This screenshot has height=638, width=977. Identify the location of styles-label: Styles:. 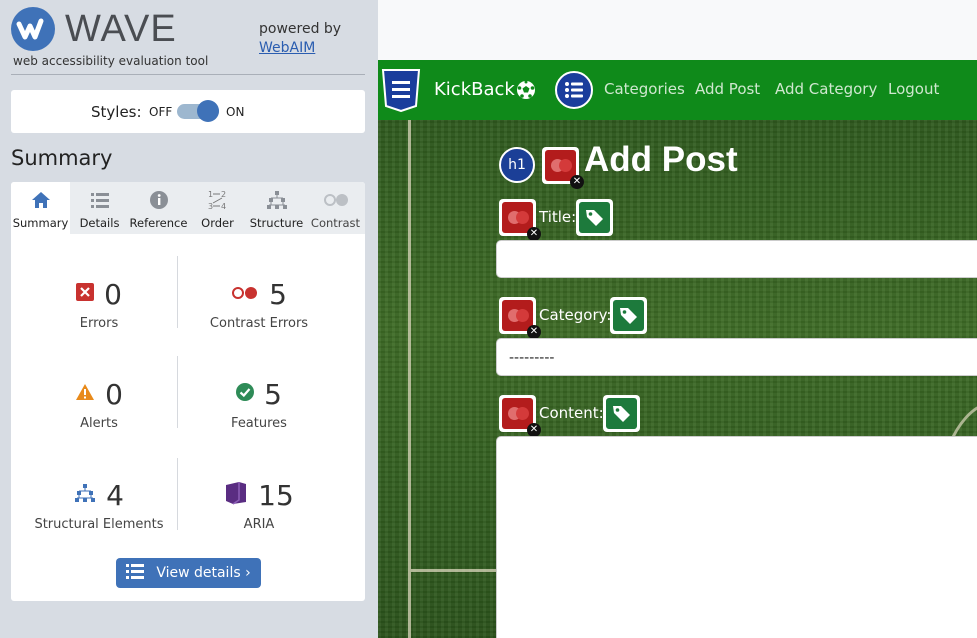
(116, 112).